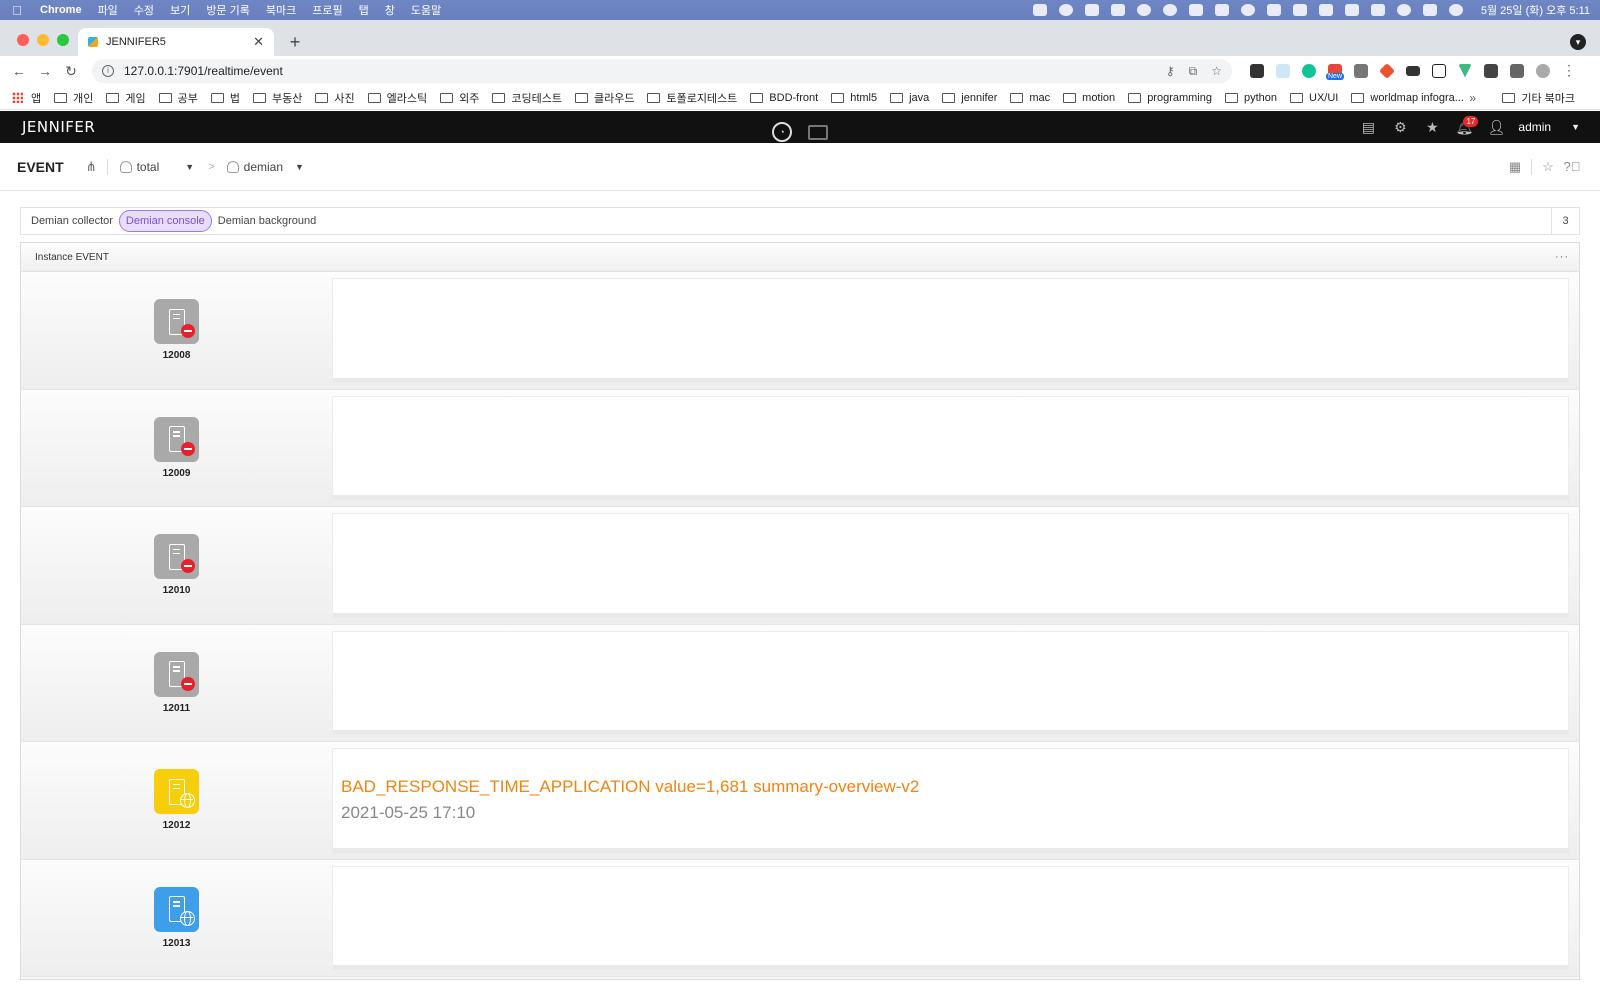  I want to click on instance-cell: 12011, so click(176, 683).